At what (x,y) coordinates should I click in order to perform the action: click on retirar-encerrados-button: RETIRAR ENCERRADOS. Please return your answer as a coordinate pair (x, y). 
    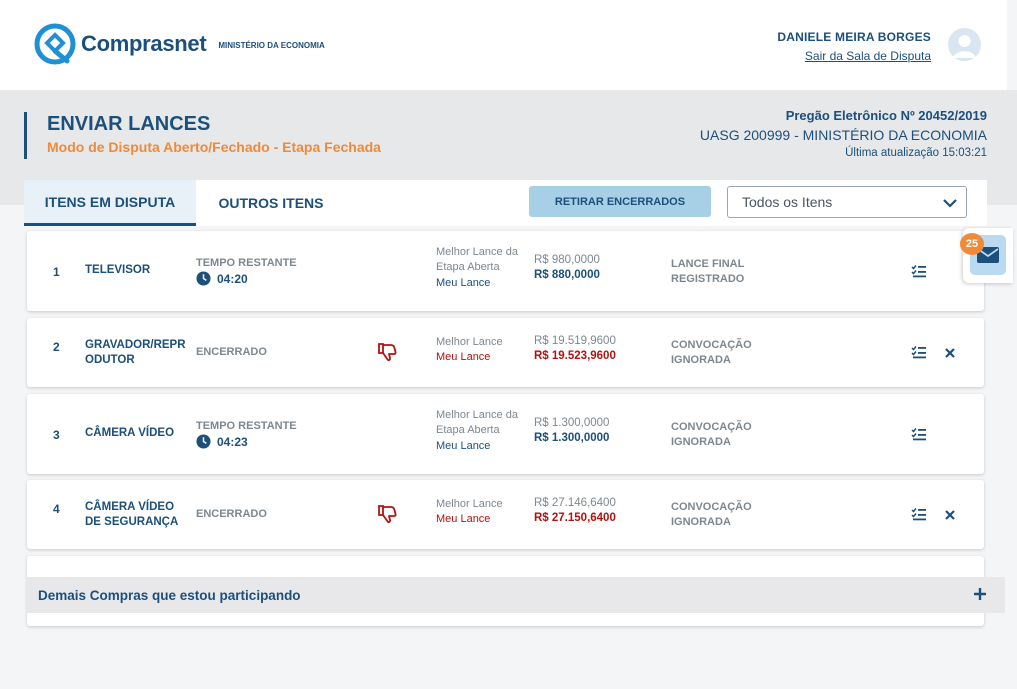
    Looking at the image, I should click on (620, 201).